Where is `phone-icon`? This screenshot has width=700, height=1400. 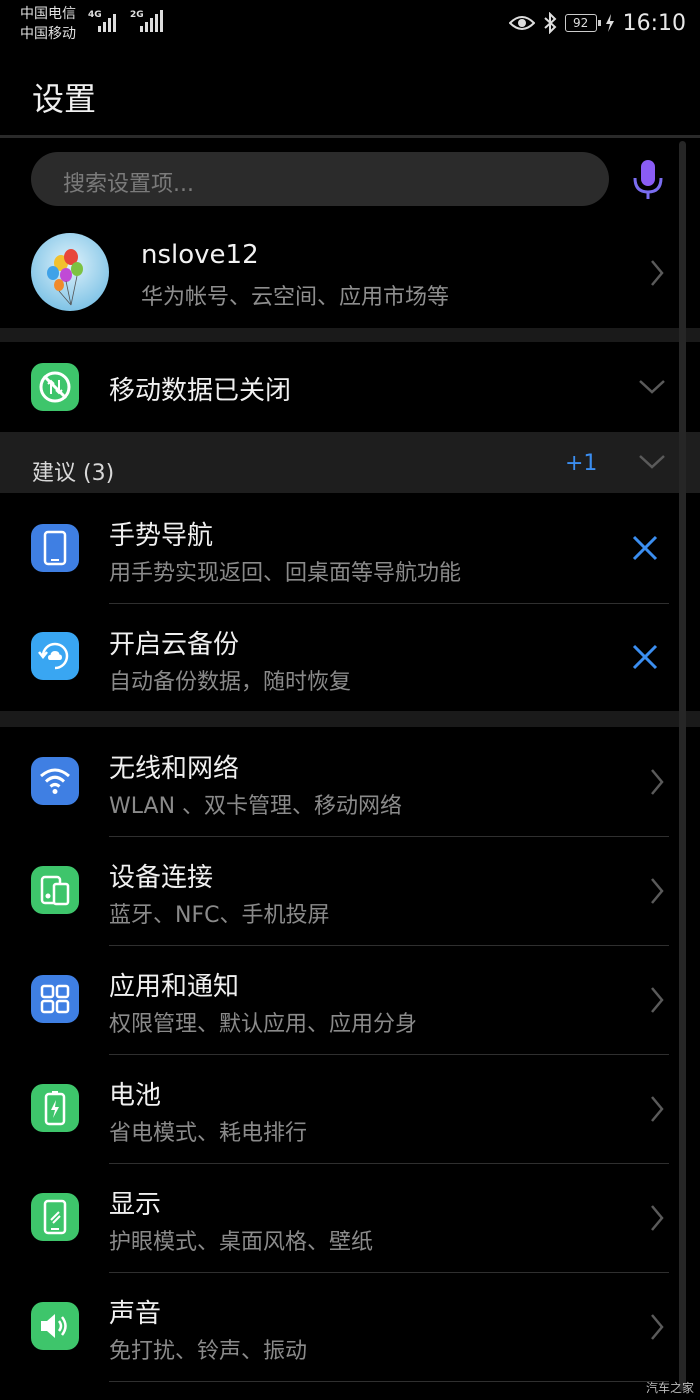 phone-icon is located at coordinates (55, 548).